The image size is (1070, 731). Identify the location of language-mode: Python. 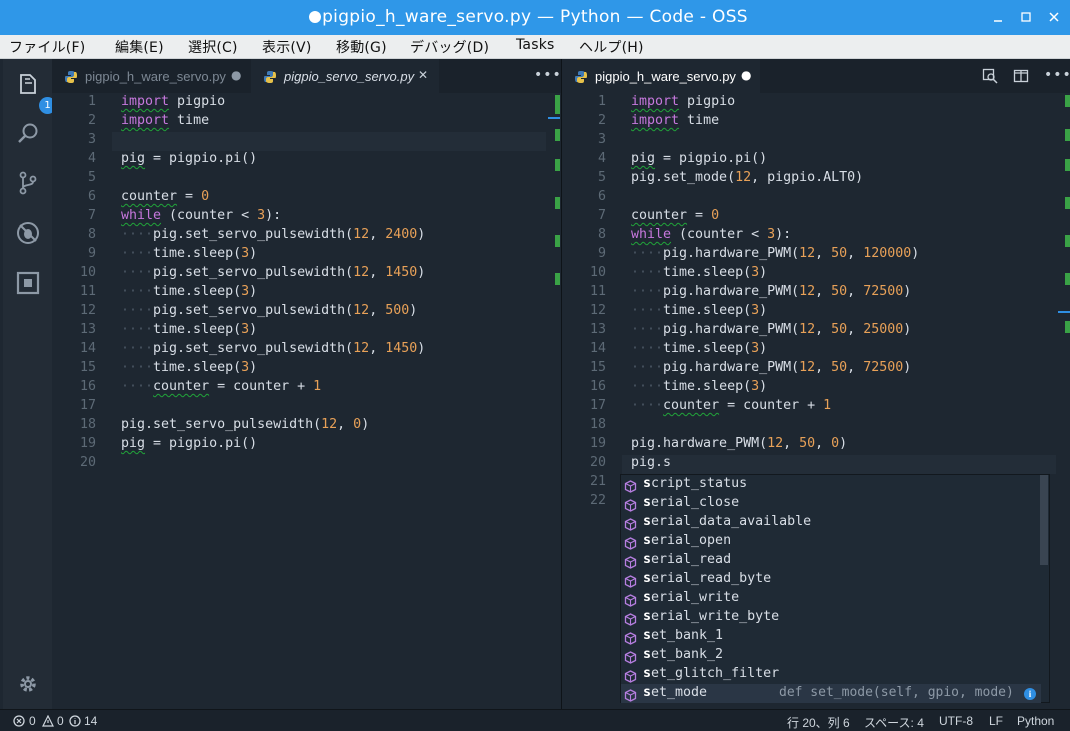
(1035, 721).